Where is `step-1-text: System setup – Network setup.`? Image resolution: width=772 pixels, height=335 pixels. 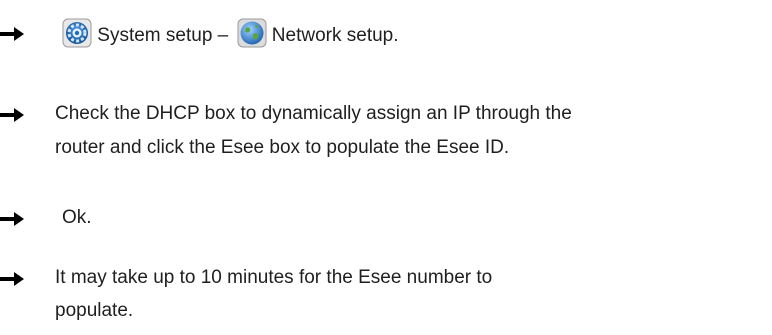
step-1-text: System setup – Network setup. is located at coordinates (230, 35).